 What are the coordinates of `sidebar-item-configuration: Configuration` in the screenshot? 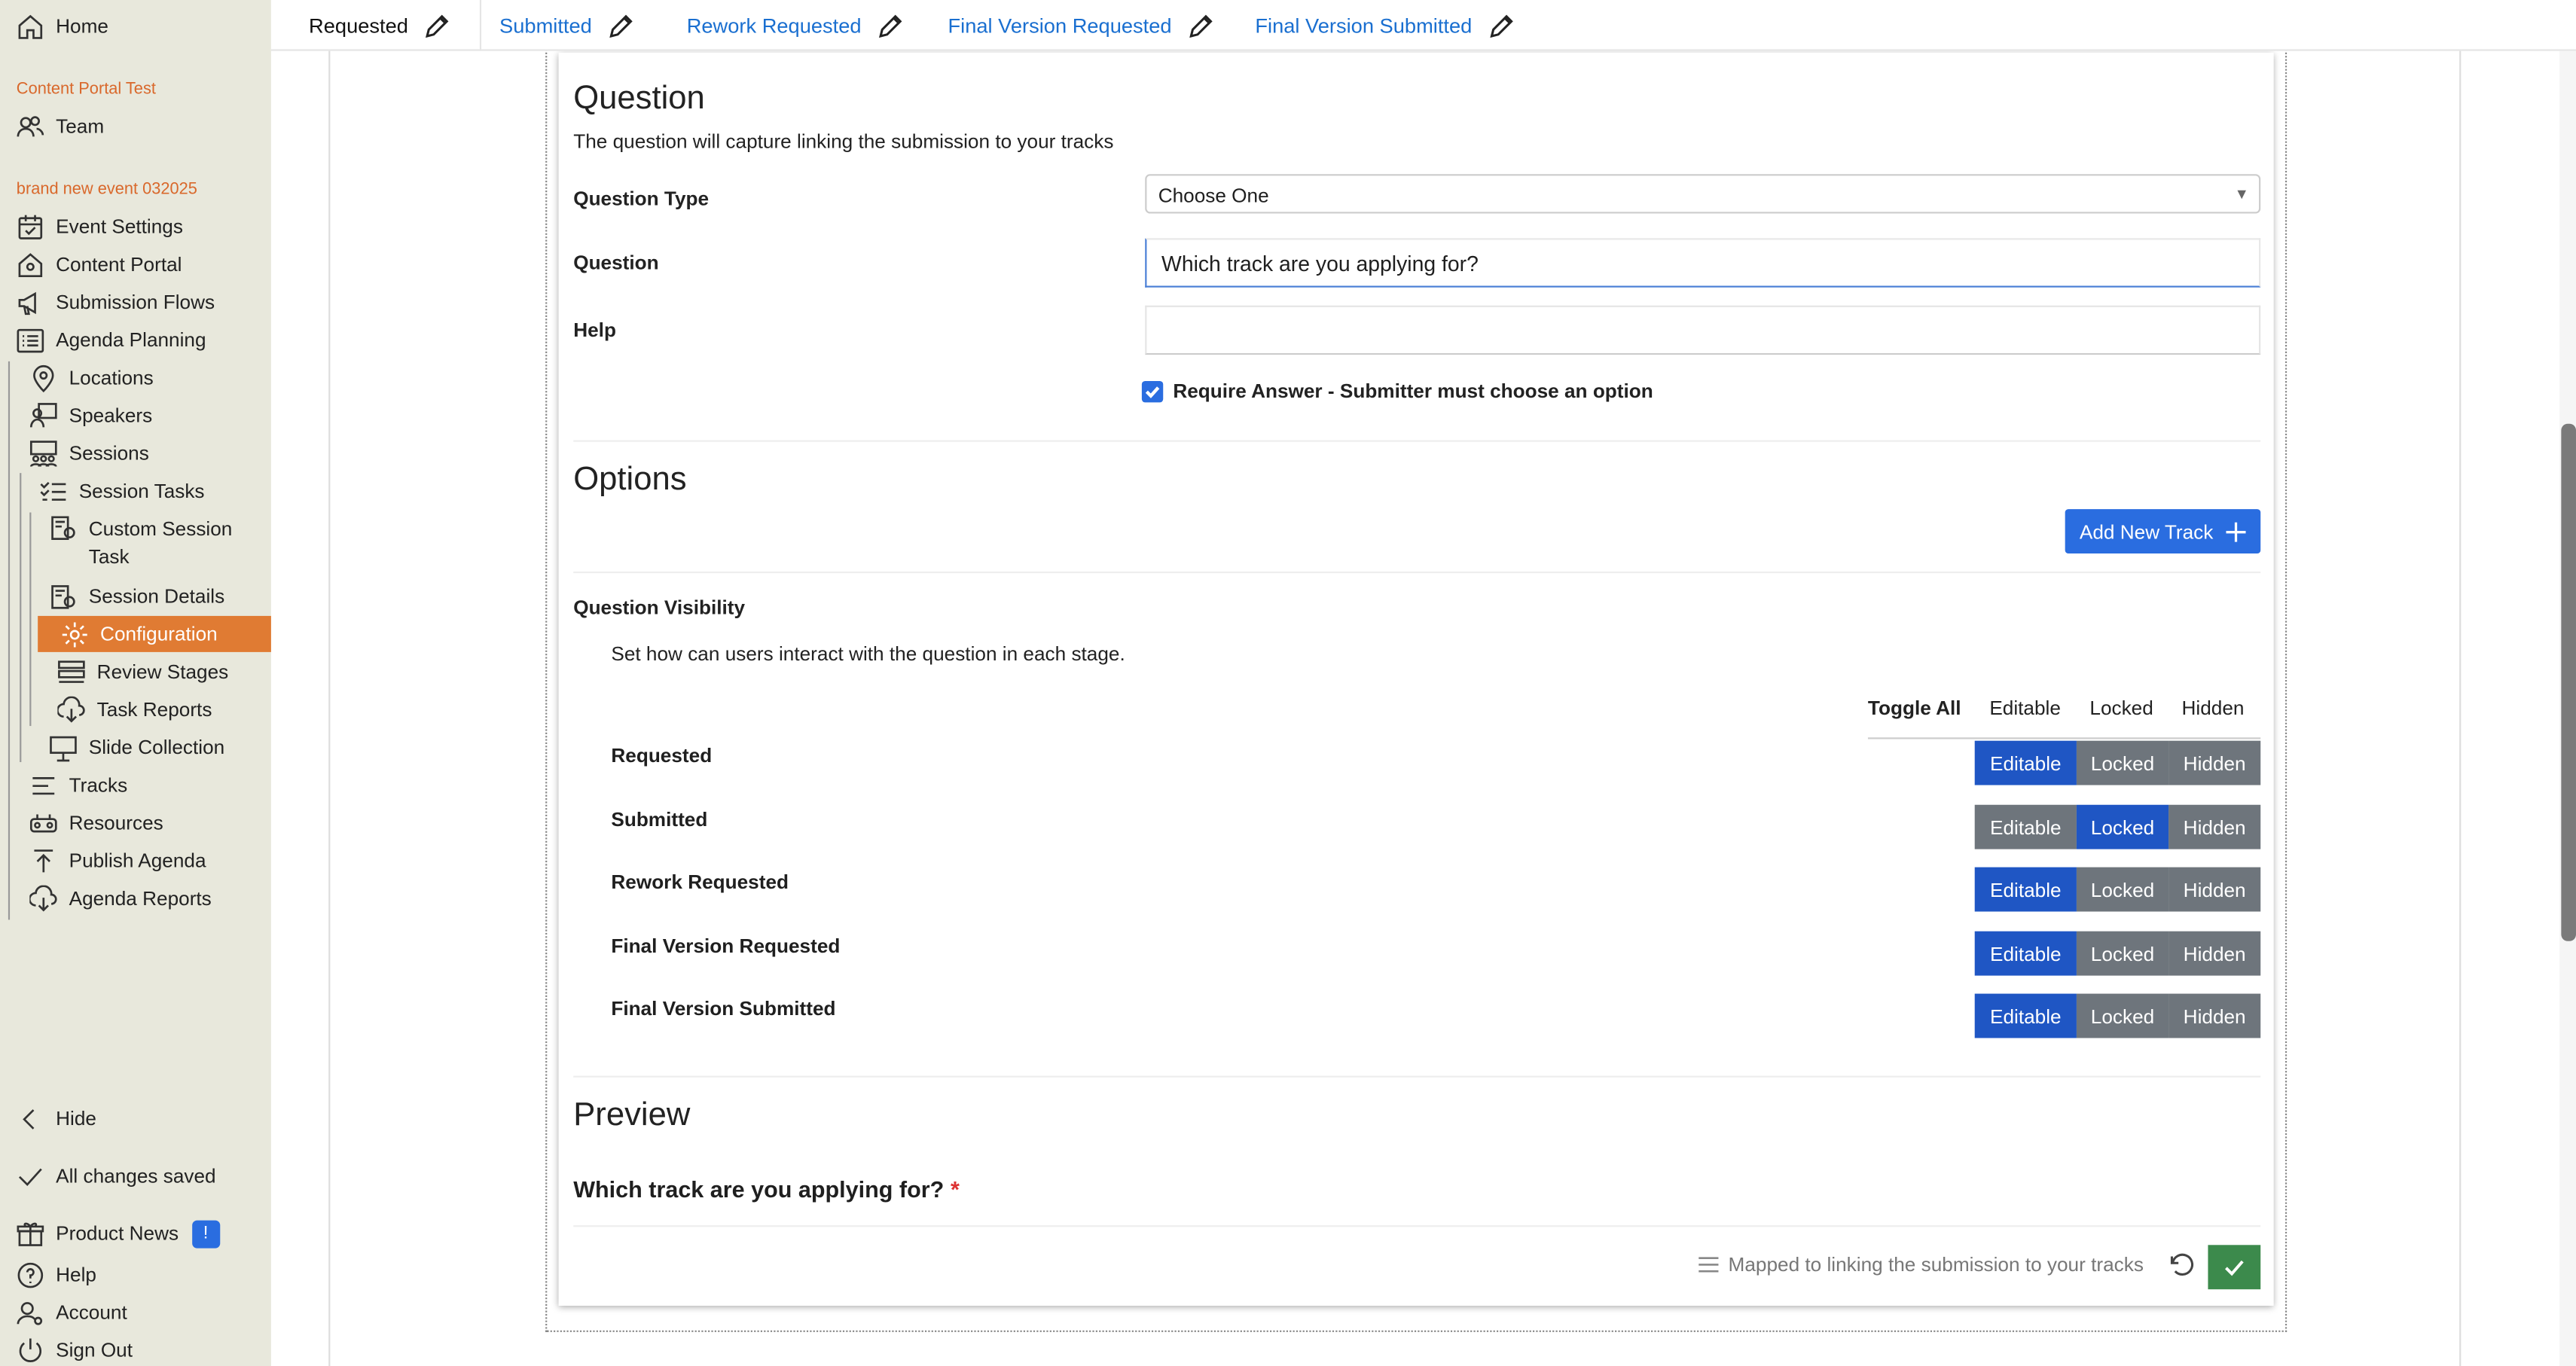 It's located at (140, 634).